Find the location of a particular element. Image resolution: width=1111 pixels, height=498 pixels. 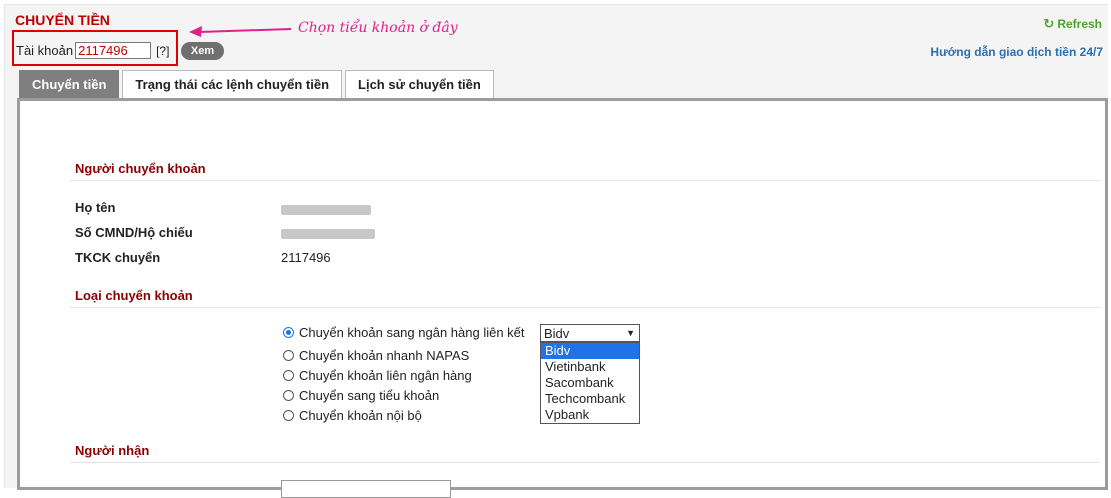

sender-id-redacted is located at coordinates (328, 234).